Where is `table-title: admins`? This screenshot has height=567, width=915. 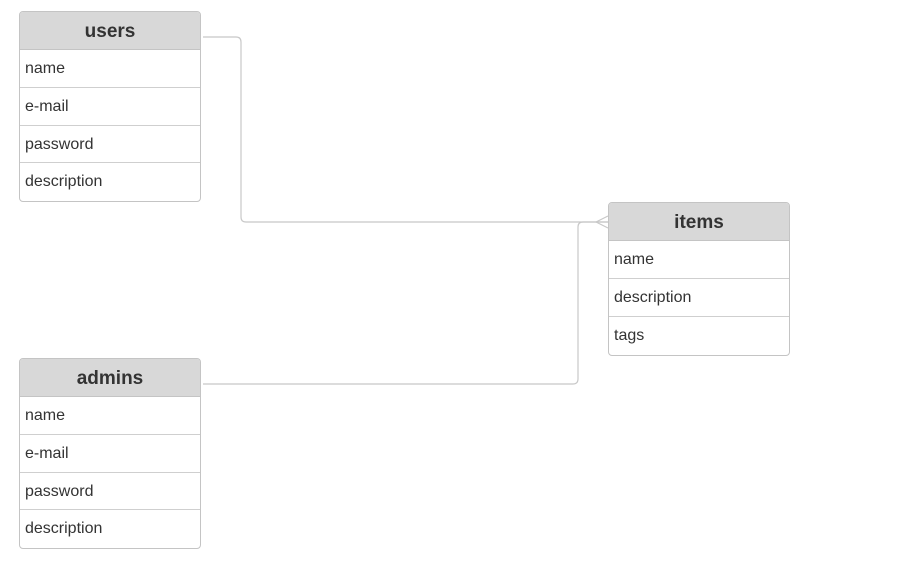 table-title: admins is located at coordinates (110, 378).